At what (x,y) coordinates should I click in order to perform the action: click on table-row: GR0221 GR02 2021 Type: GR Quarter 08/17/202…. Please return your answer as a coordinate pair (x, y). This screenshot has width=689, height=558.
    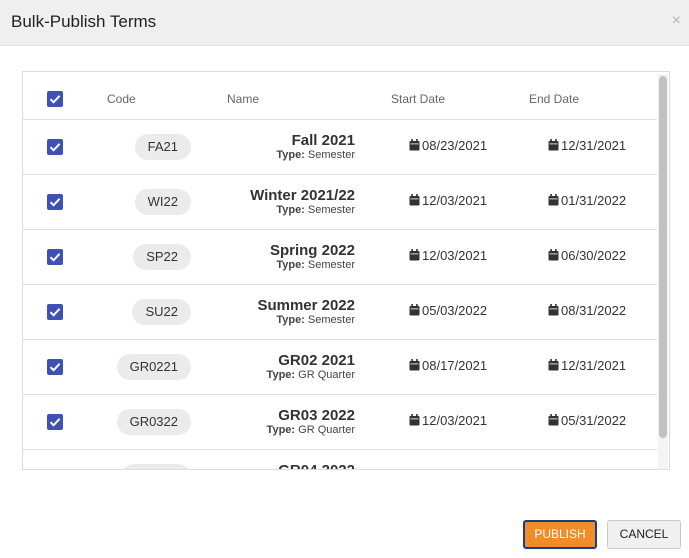
    Looking at the image, I should click on (340, 367).